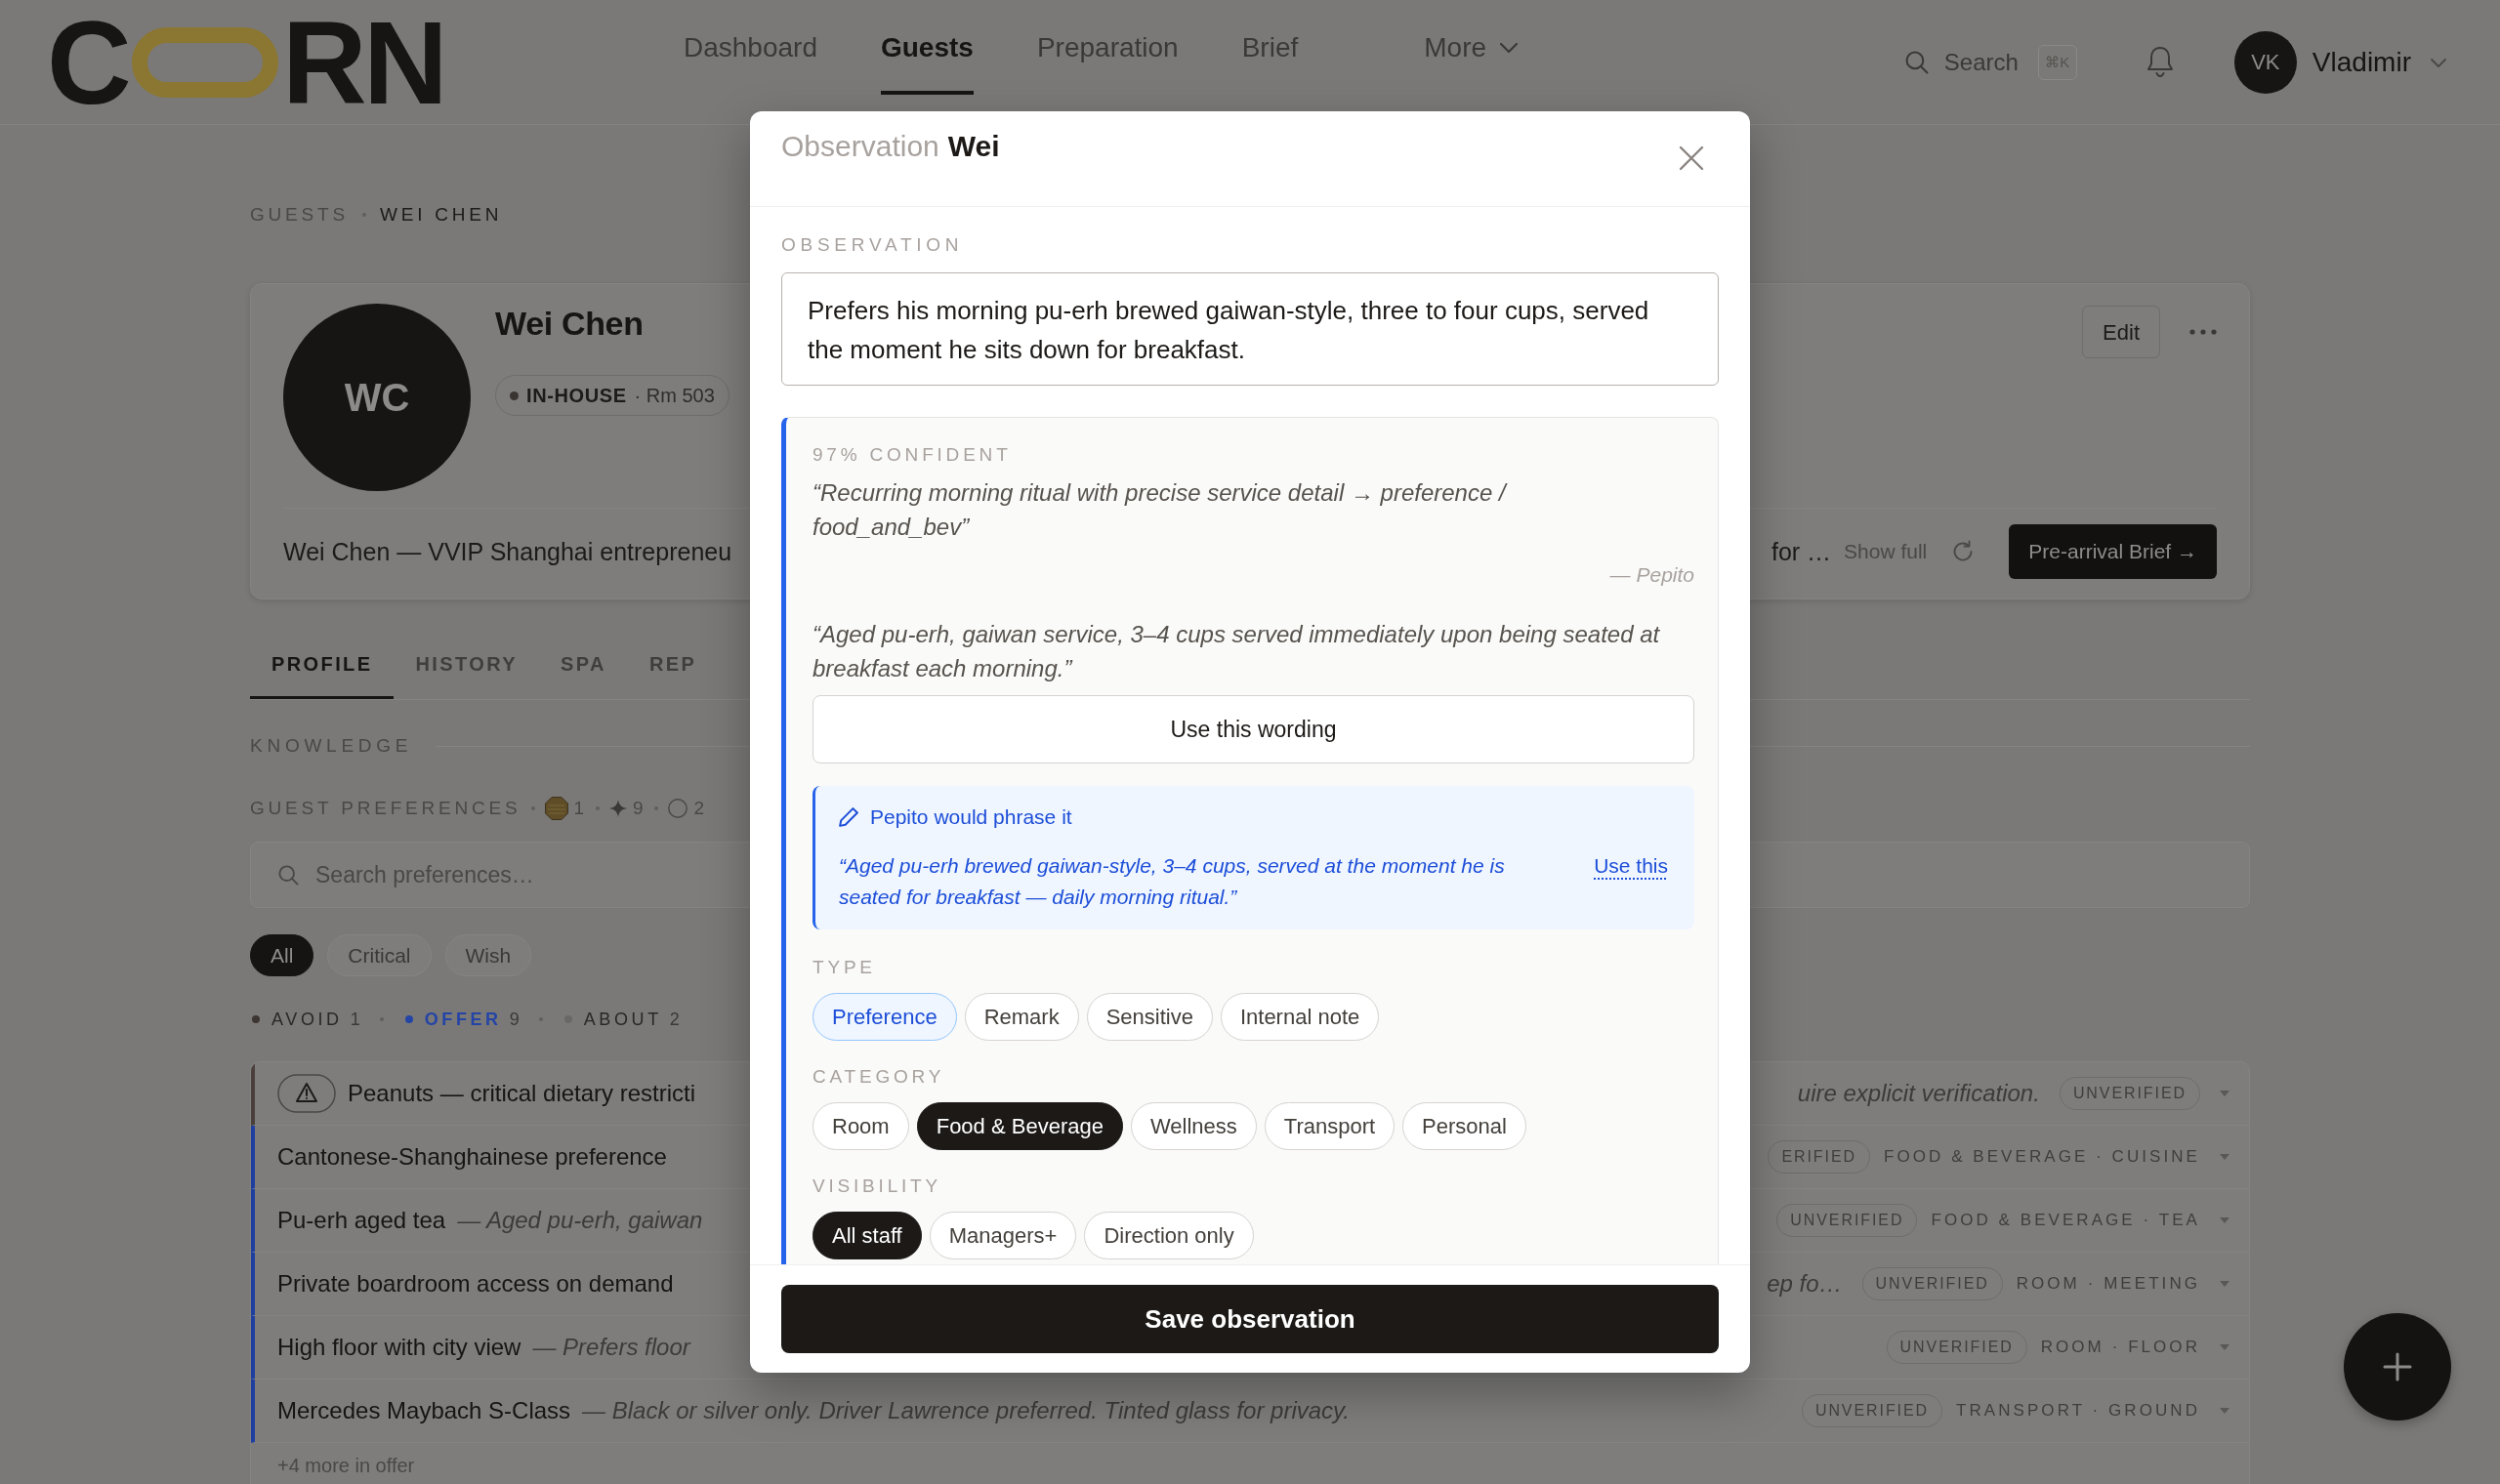  What do you see at coordinates (355, 1020) in the screenshot?
I see `count-value: 1` at bounding box center [355, 1020].